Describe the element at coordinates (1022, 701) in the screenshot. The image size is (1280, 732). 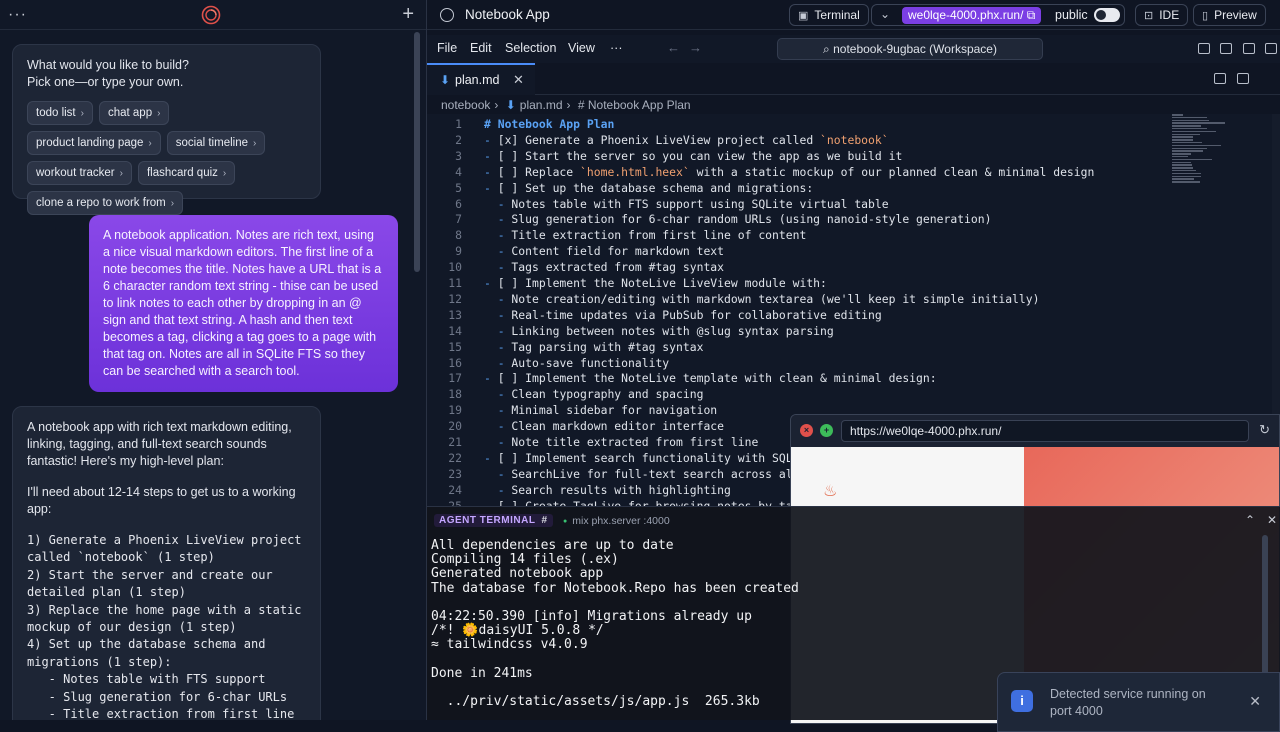
I see `info-icon: i` at that location.